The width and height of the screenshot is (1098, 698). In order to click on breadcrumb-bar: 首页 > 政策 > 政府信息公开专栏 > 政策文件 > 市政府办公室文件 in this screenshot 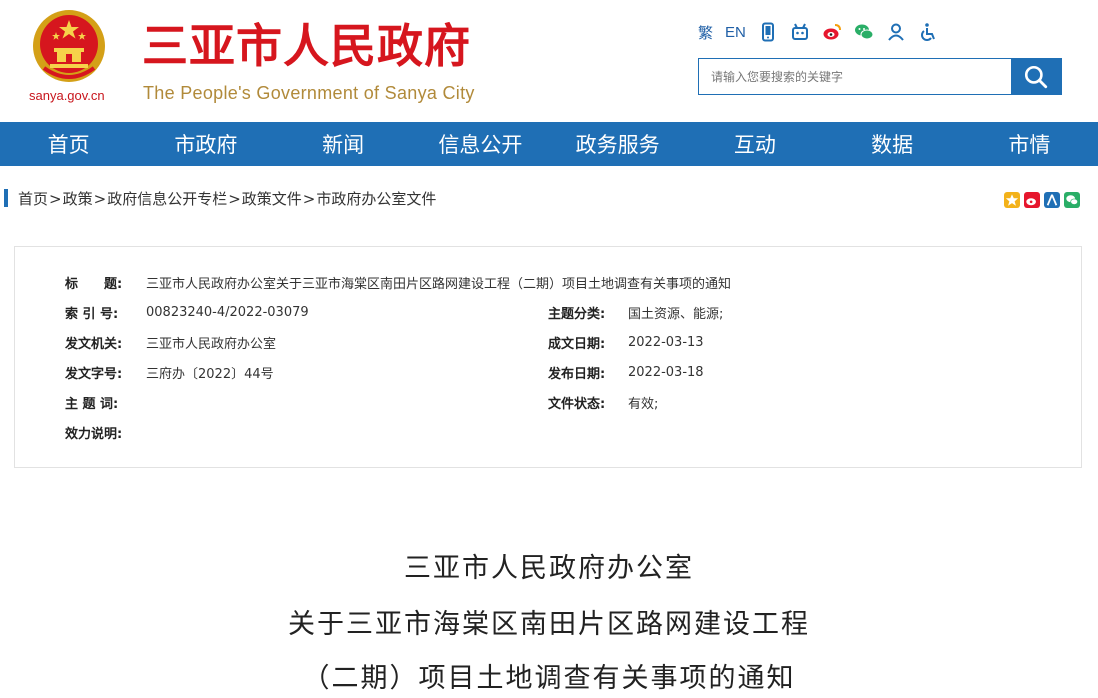, I will do `click(549, 198)`.